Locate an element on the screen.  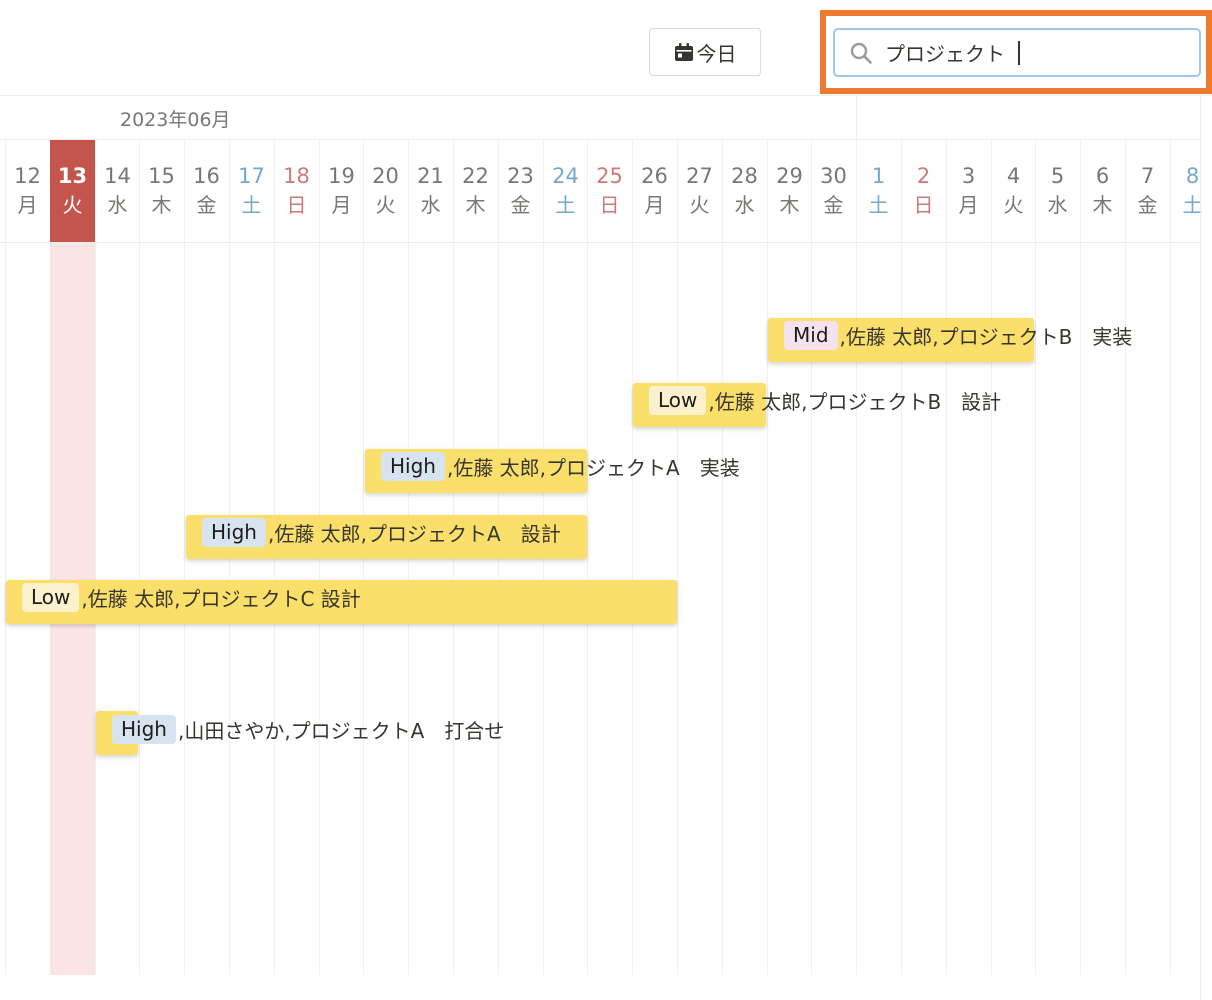
day-number: 26 is located at coordinates (654, 176).